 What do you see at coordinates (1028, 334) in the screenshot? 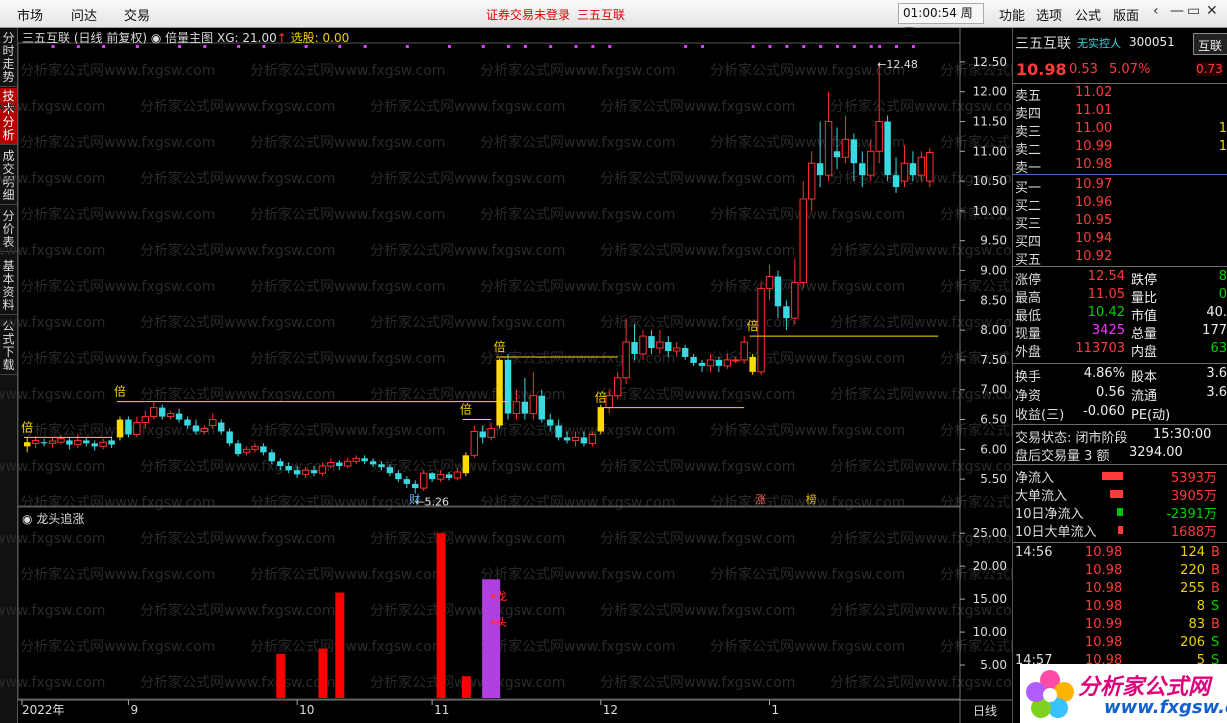
I see `stat-label: 现量` at bounding box center [1028, 334].